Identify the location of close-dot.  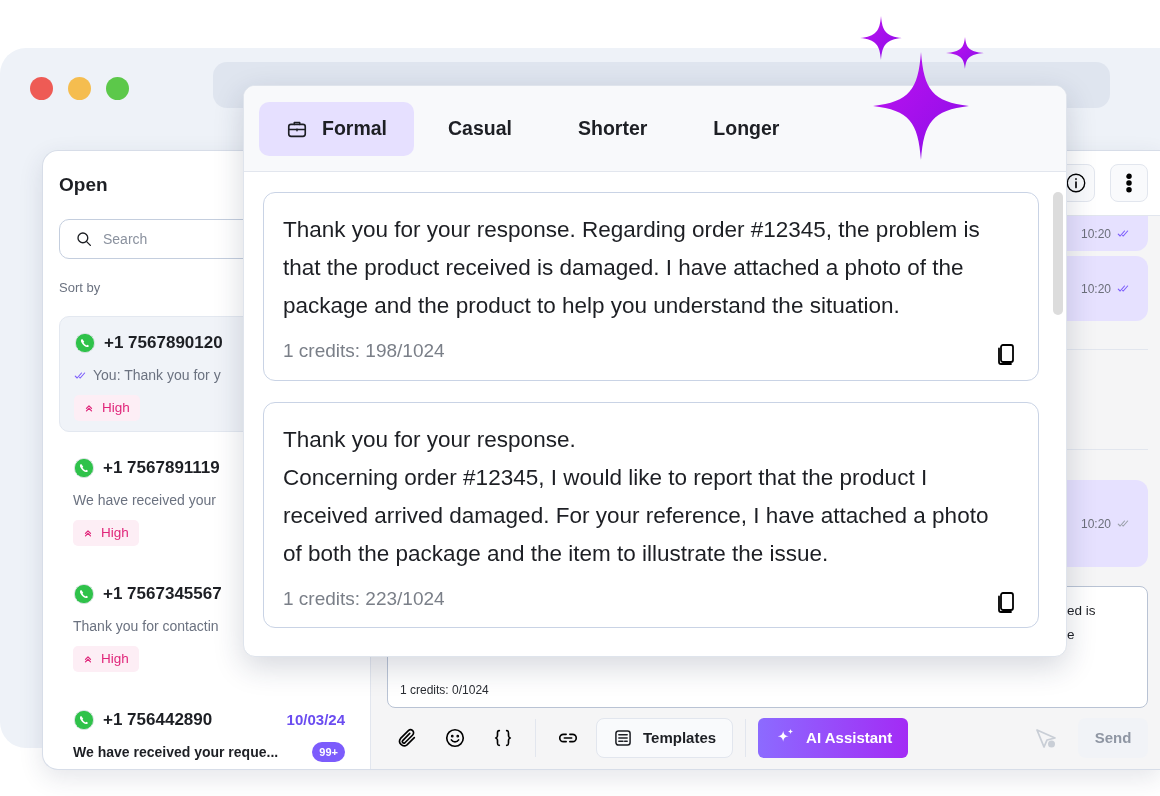
(41, 88).